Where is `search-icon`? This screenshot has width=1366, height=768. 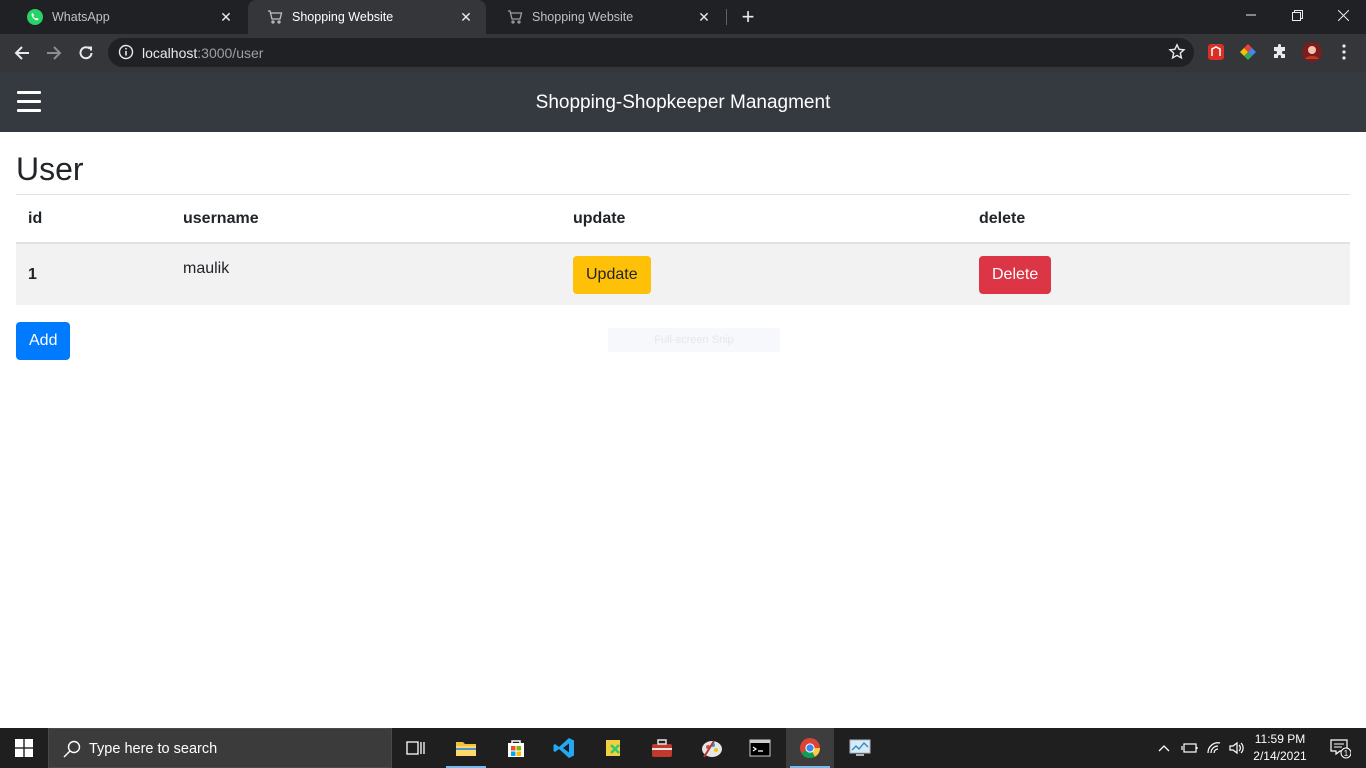 search-icon is located at coordinates (72, 749).